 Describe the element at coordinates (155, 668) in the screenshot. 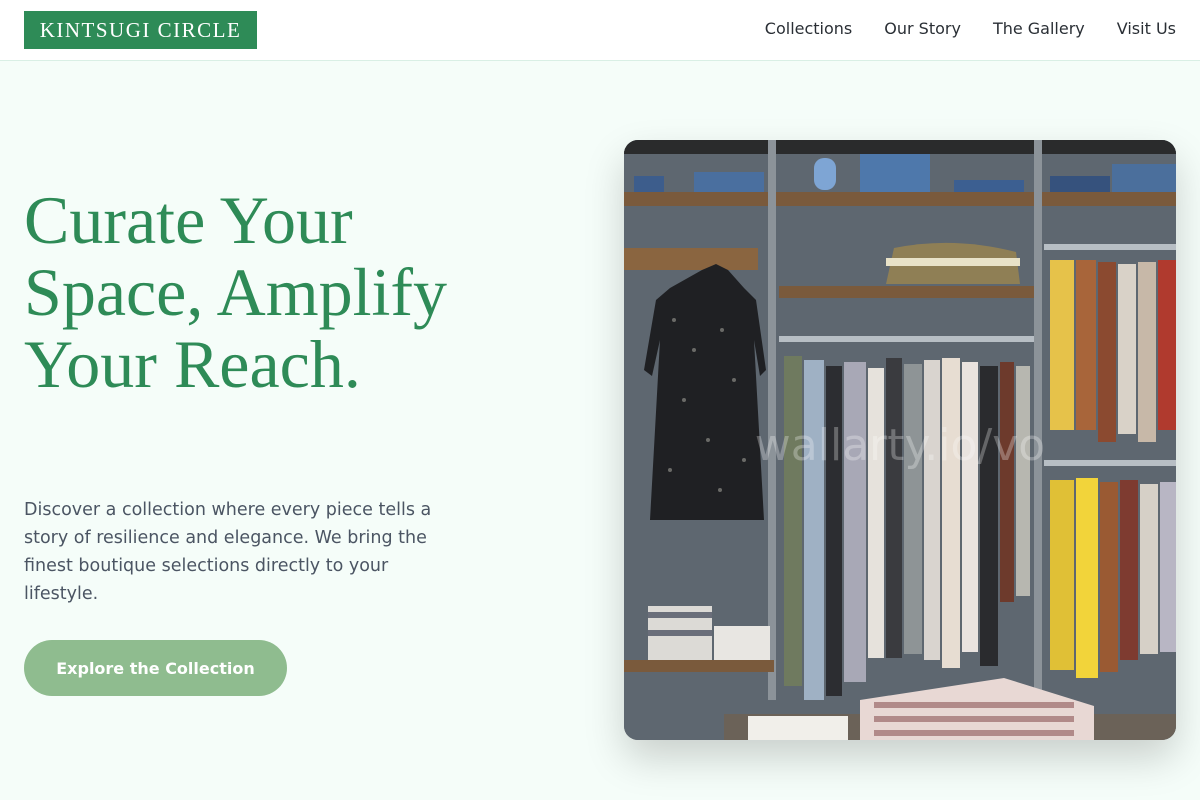

I see `explore-collection-button: Explore the Collection` at that location.